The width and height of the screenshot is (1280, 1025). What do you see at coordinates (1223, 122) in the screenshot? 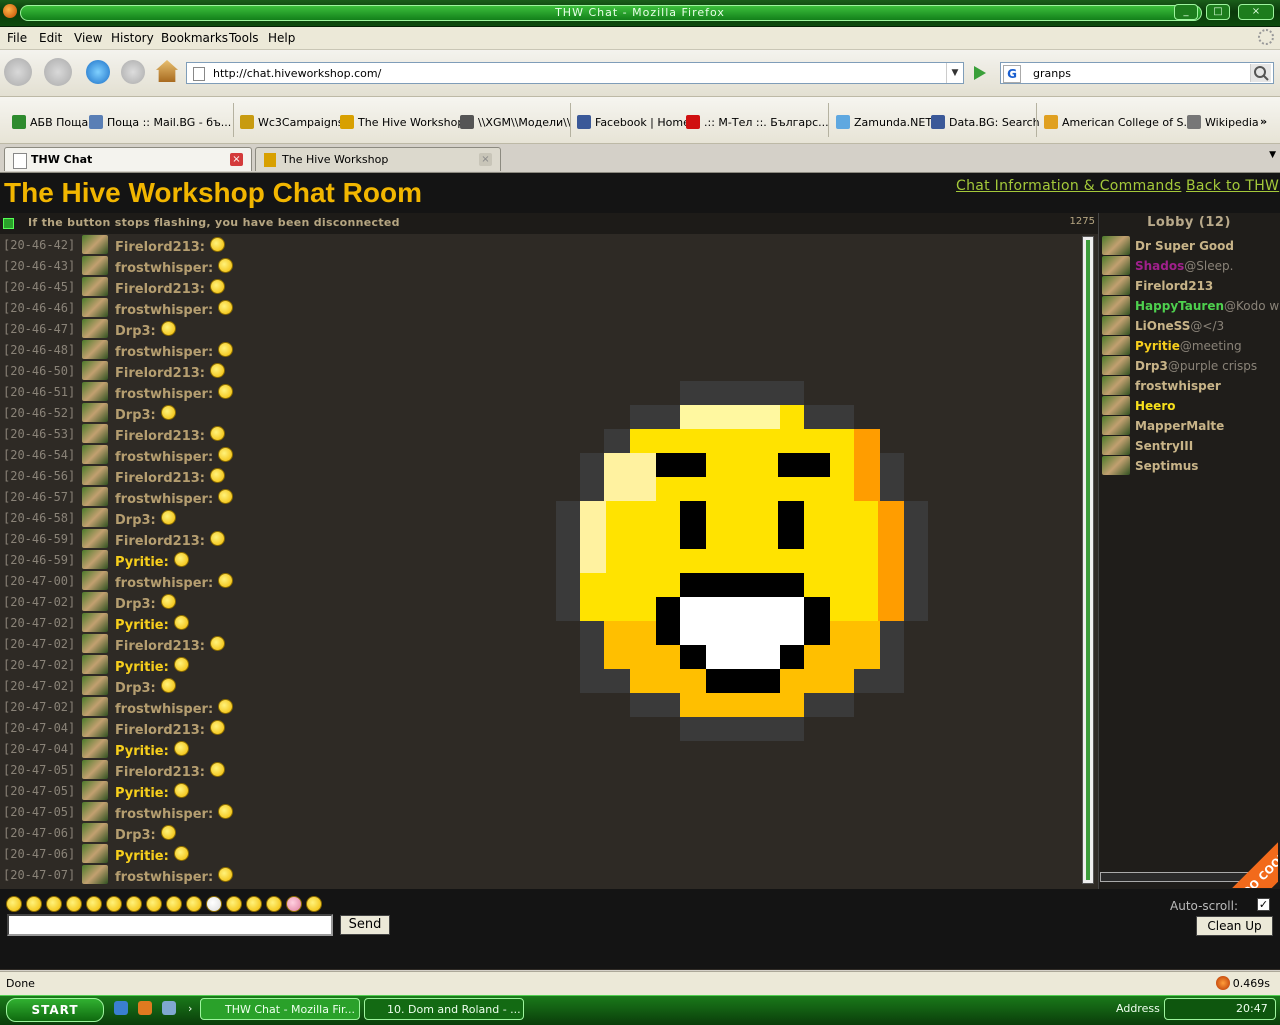
I see `bookmark-wikipedia: Wikipedia` at bounding box center [1223, 122].